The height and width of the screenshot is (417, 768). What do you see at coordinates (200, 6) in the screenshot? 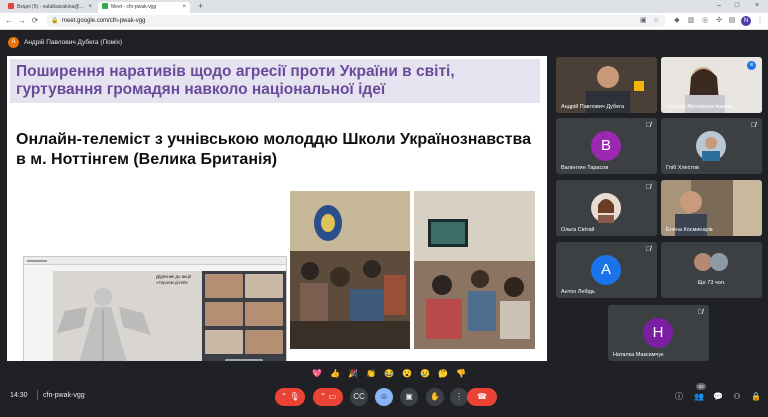
I see `new-tab-button: +` at bounding box center [200, 6].